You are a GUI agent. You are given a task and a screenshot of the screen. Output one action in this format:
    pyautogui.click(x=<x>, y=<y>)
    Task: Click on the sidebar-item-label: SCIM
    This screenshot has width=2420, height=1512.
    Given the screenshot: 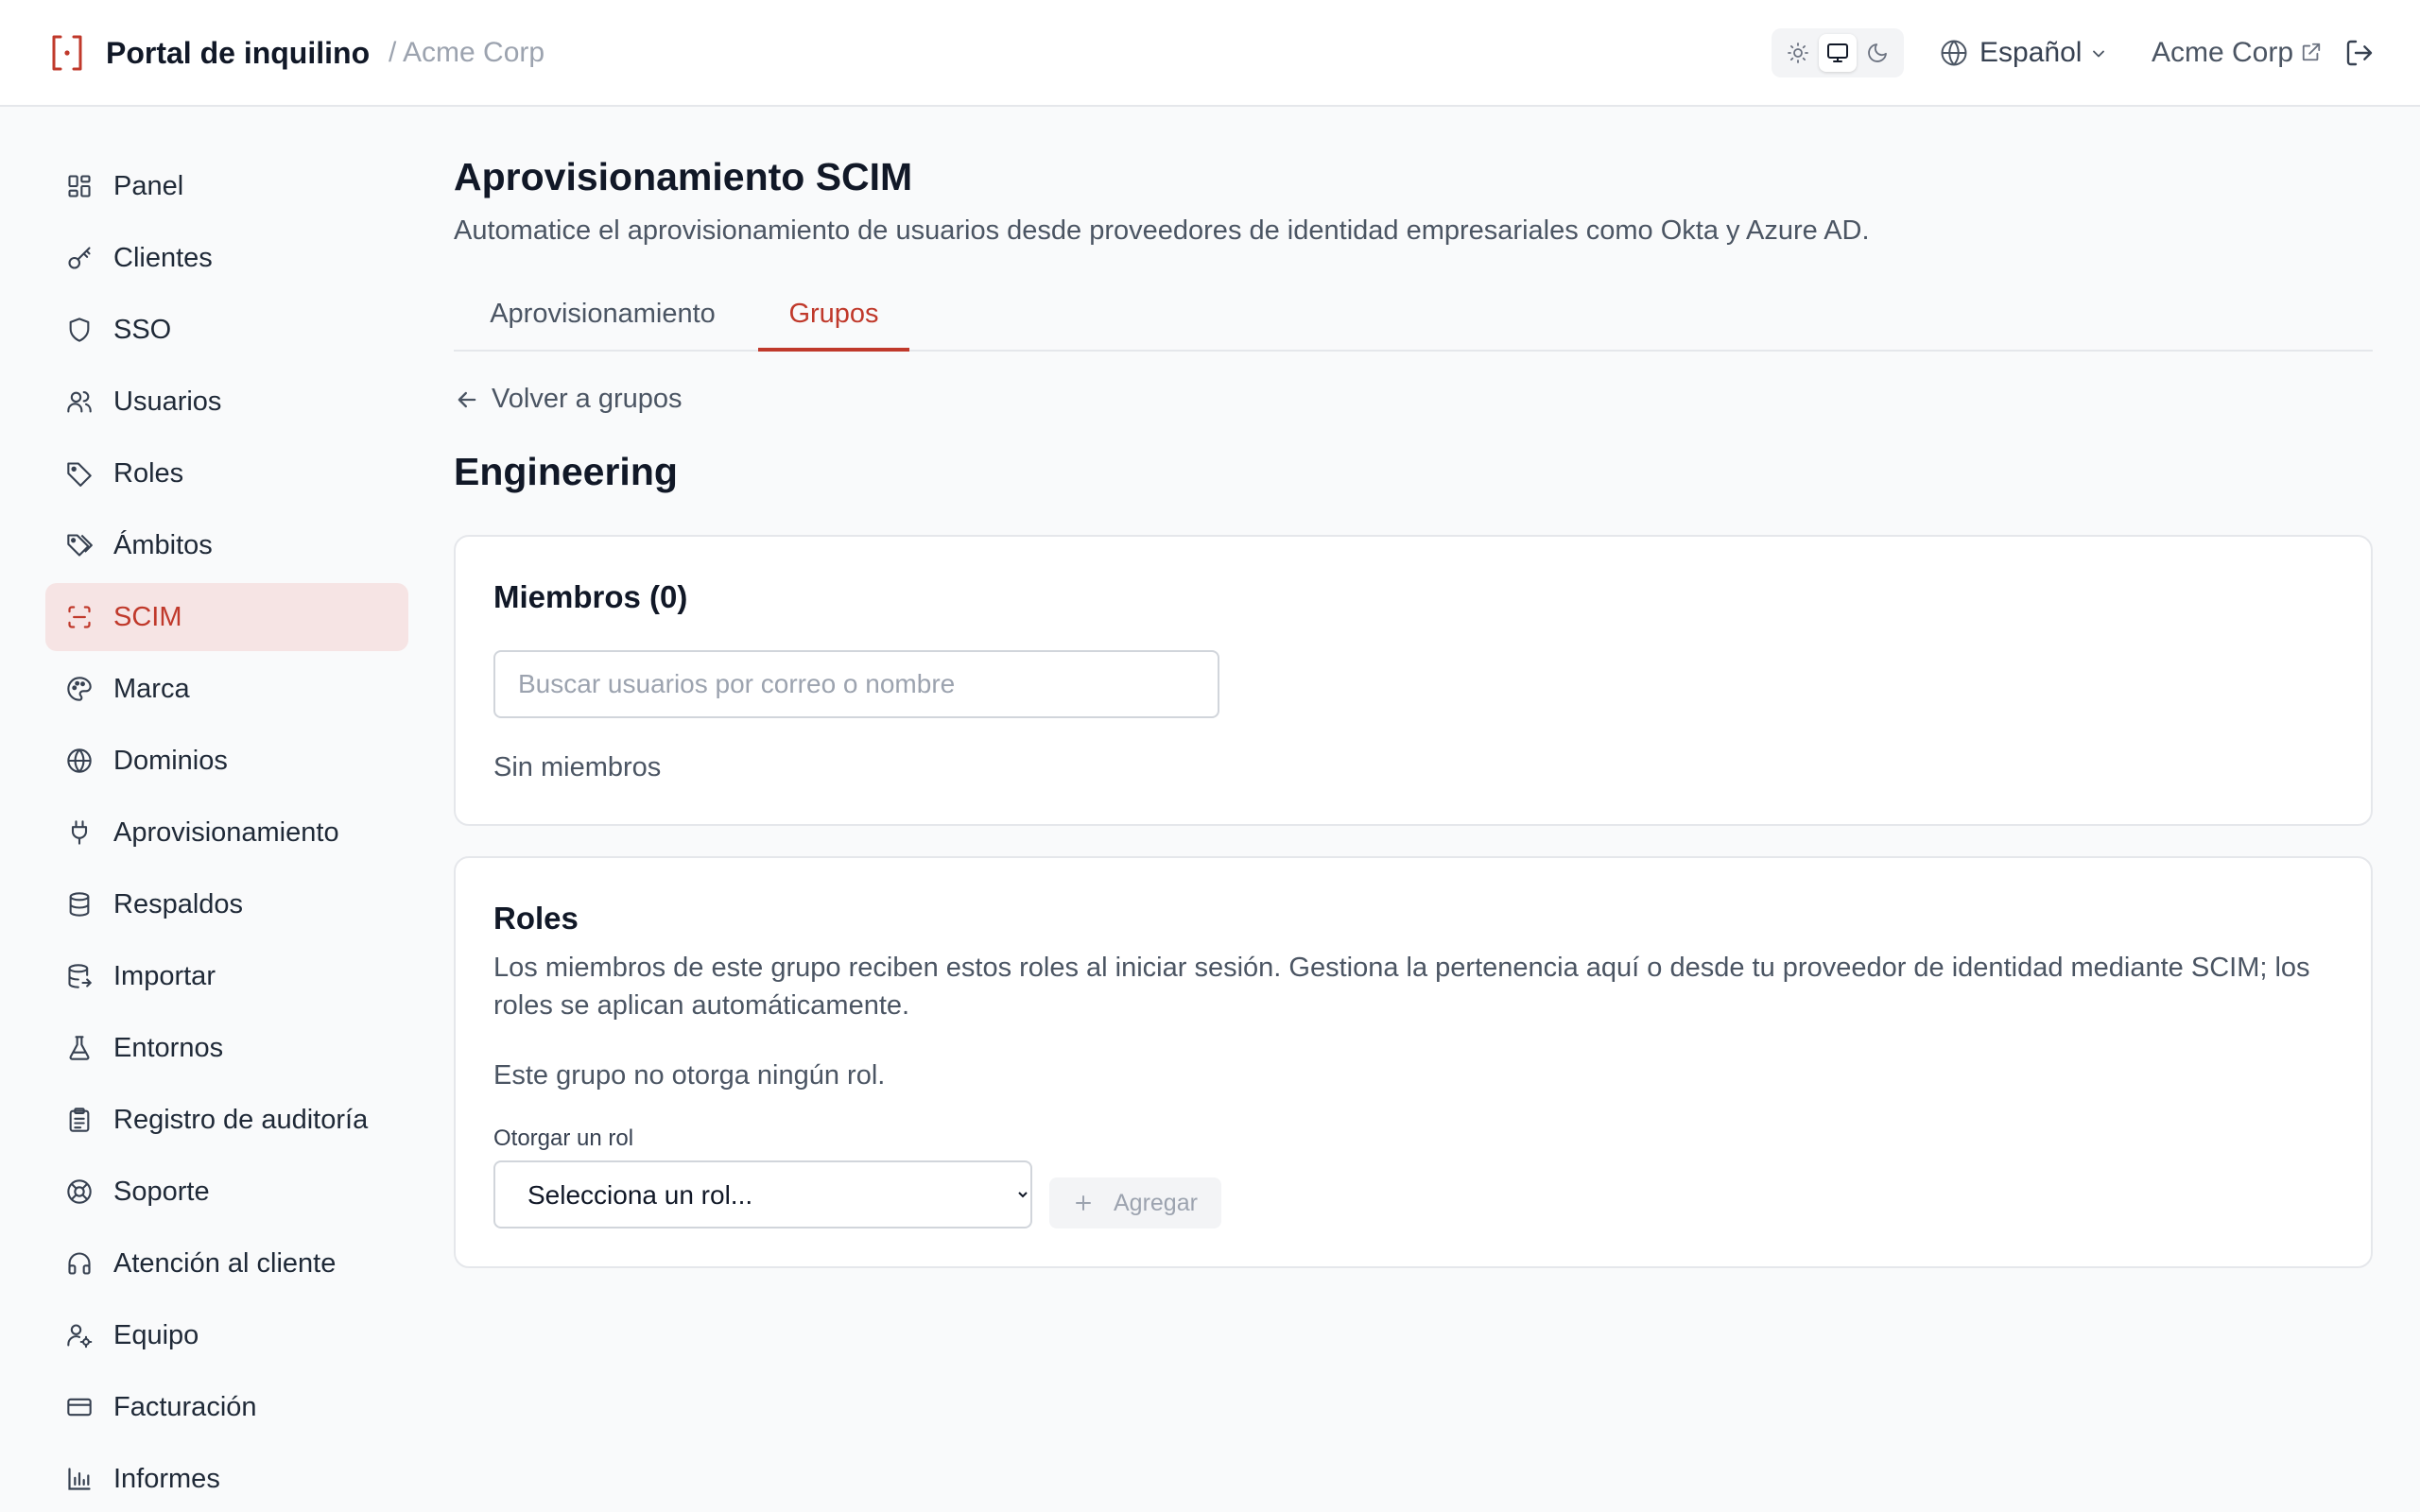 What is the action you would take?
    pyautogui.click(x=147, y=617)
    